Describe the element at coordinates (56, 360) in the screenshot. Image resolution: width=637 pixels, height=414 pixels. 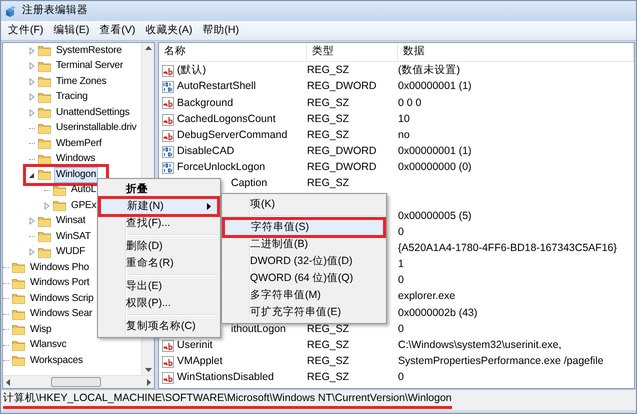
I see `tree-item: Workspaces` at that location.